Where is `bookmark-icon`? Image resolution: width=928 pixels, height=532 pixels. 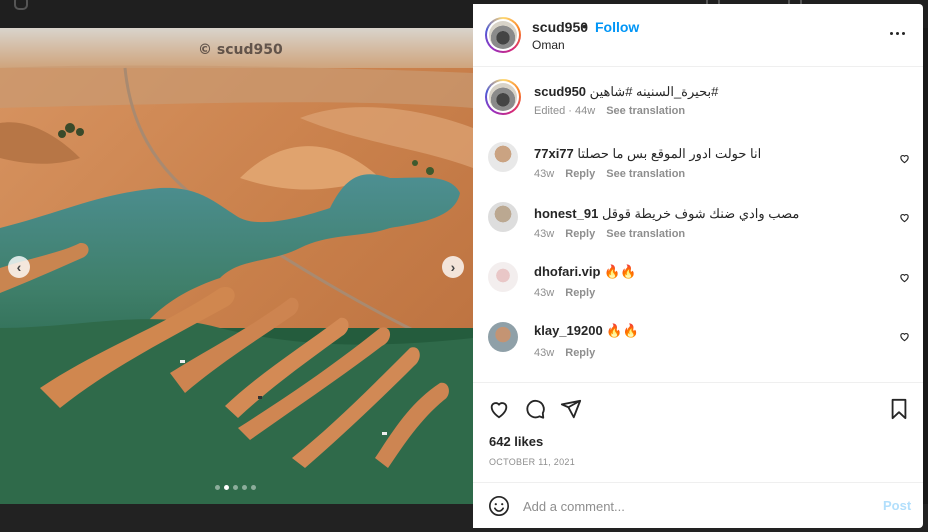 bookmark-icon is located at coordinates (899, 409).